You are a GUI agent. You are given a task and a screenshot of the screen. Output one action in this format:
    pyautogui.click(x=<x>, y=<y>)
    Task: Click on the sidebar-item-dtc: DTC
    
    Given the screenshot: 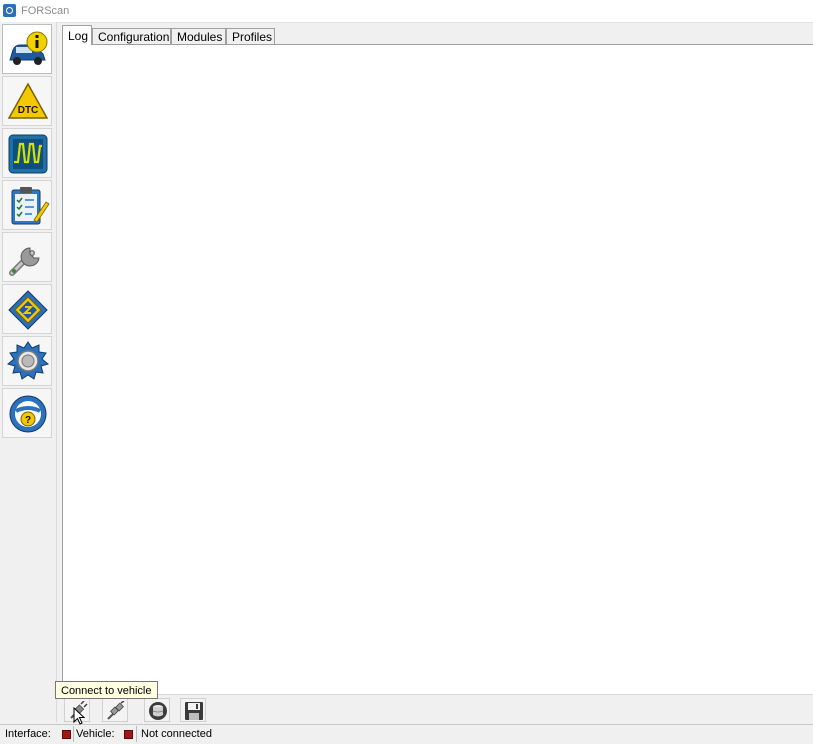 What is the action you would take?
    pyautogui.click(x=27, y=101)
    